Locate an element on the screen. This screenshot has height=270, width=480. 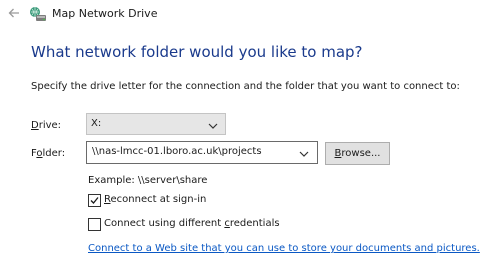
folder-label: Folder: is located at coordinates (48, 153).